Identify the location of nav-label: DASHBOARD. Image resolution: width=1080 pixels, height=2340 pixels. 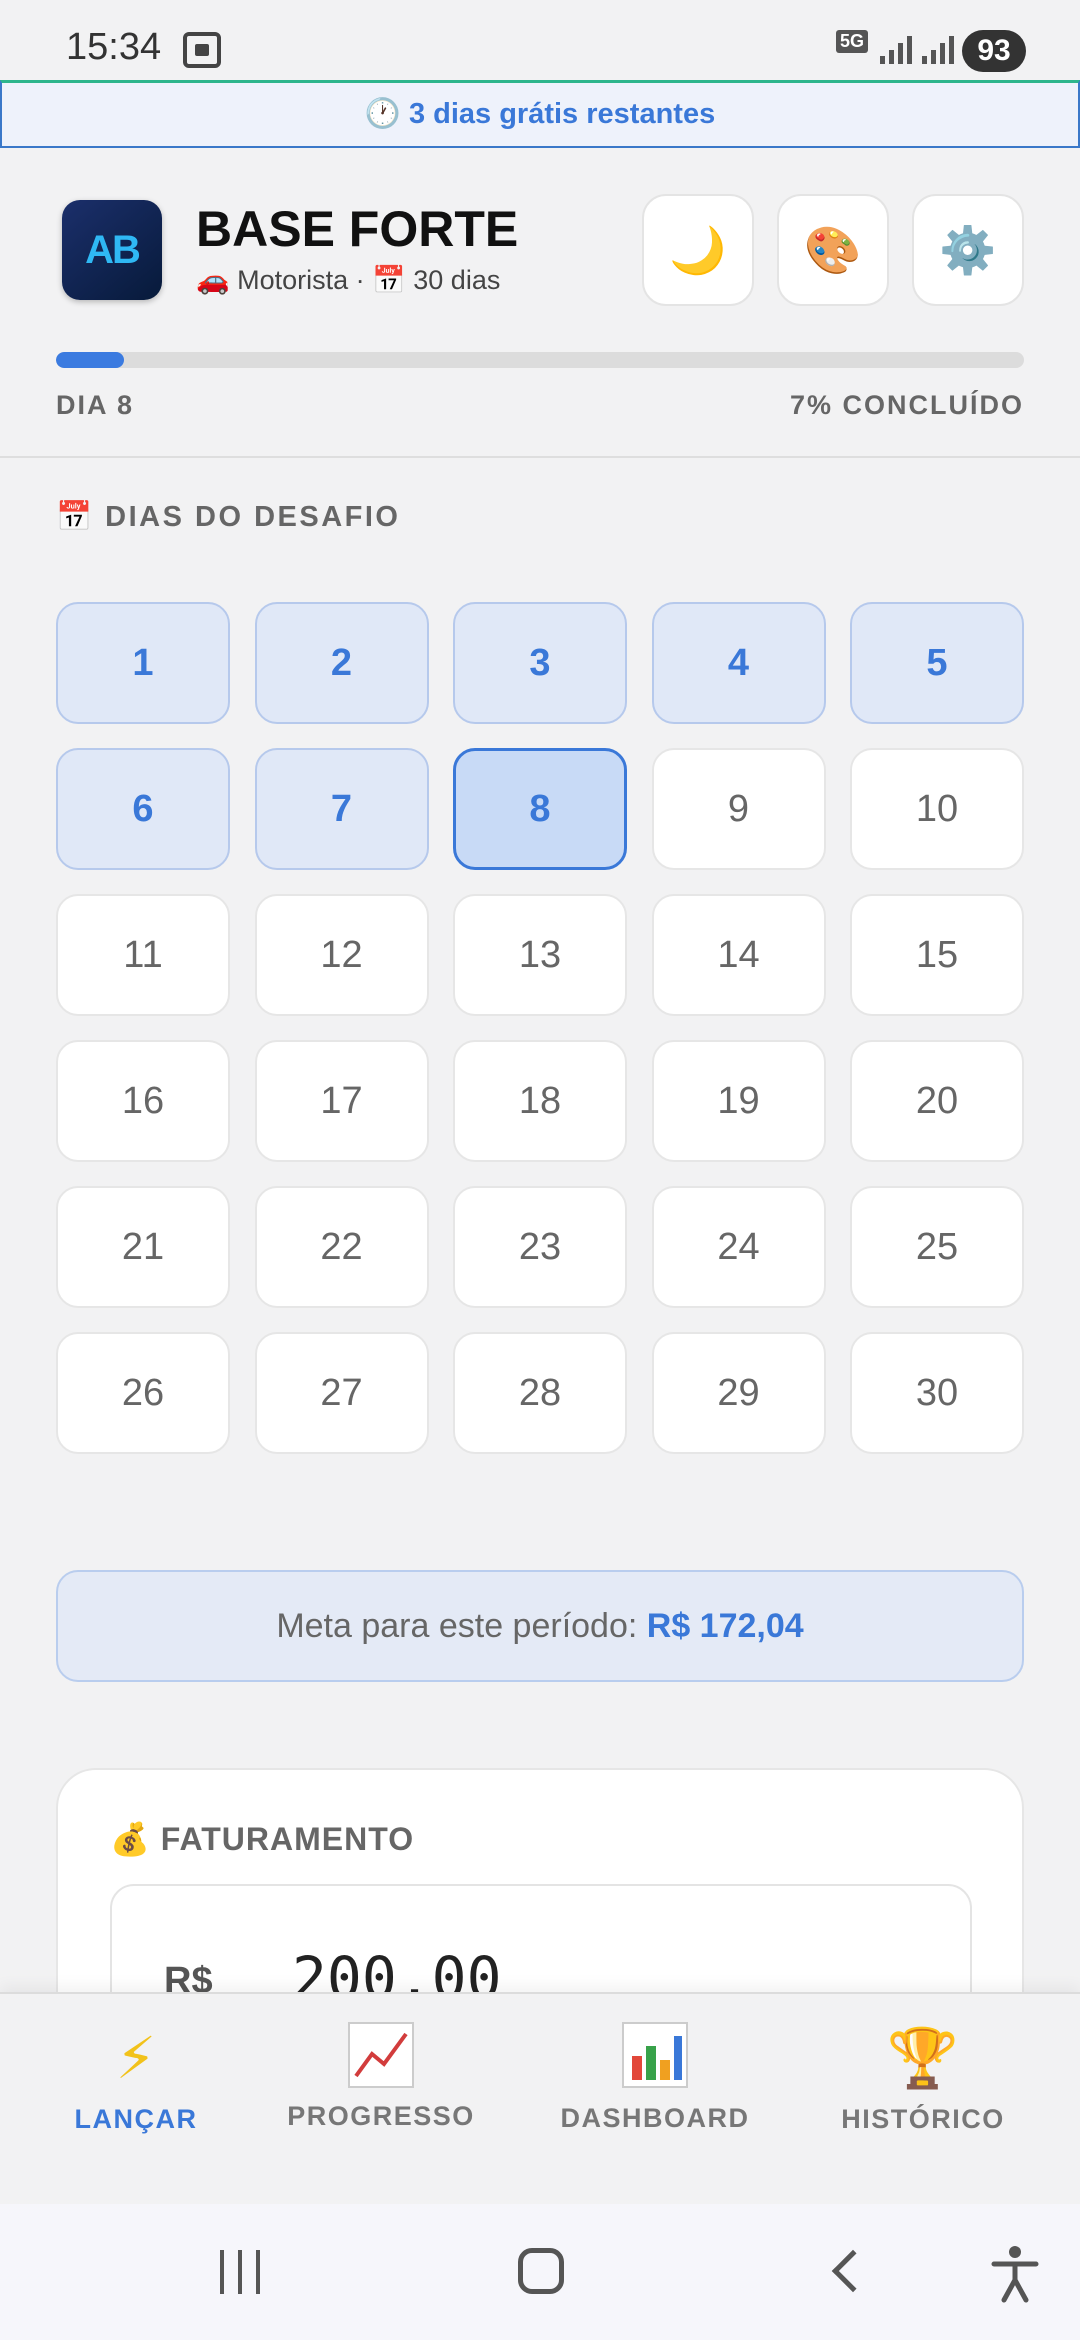
(655, 2118).